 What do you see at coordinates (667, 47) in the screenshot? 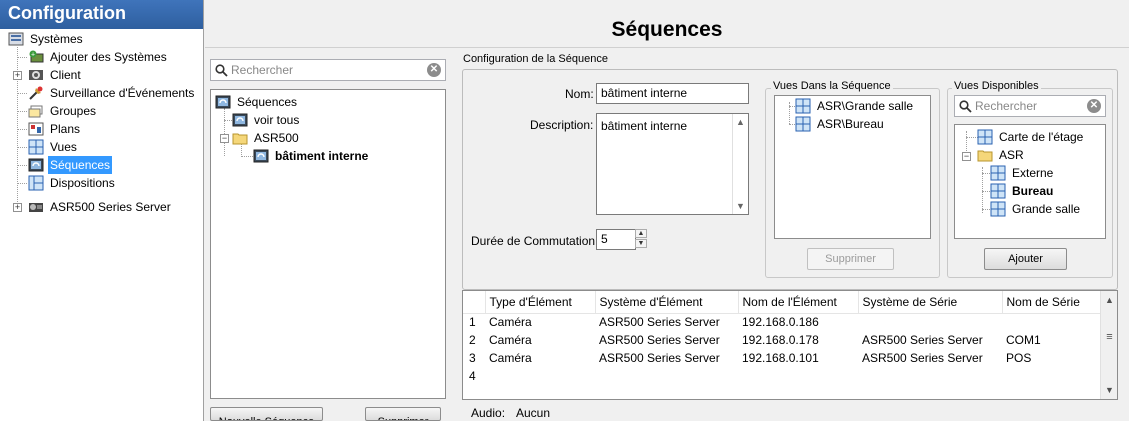
I see `title-divider` at bounding box center [667, 47].